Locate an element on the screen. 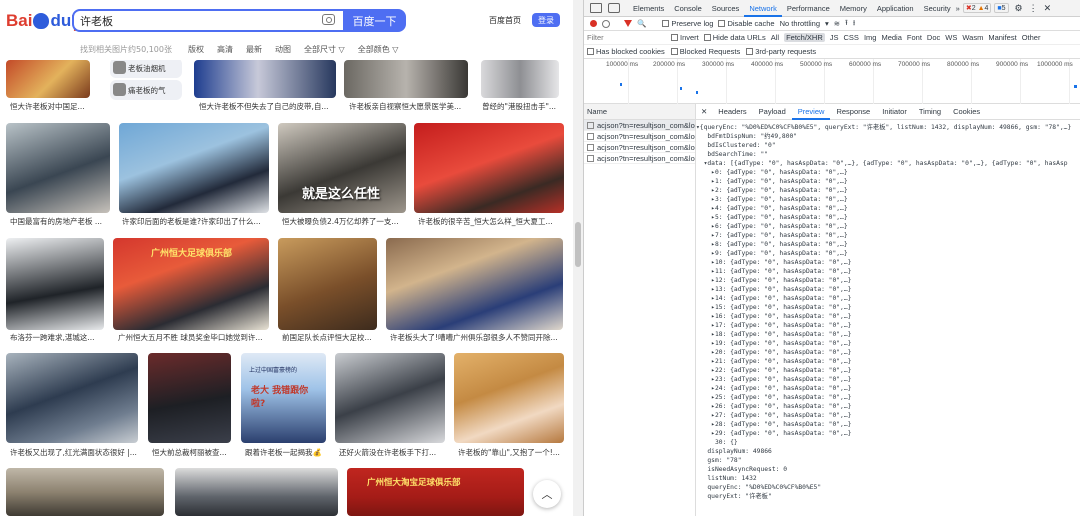 This screenshot has height=516, width=1080. home-link: 百度首页 is located at coordinates (505, 20).